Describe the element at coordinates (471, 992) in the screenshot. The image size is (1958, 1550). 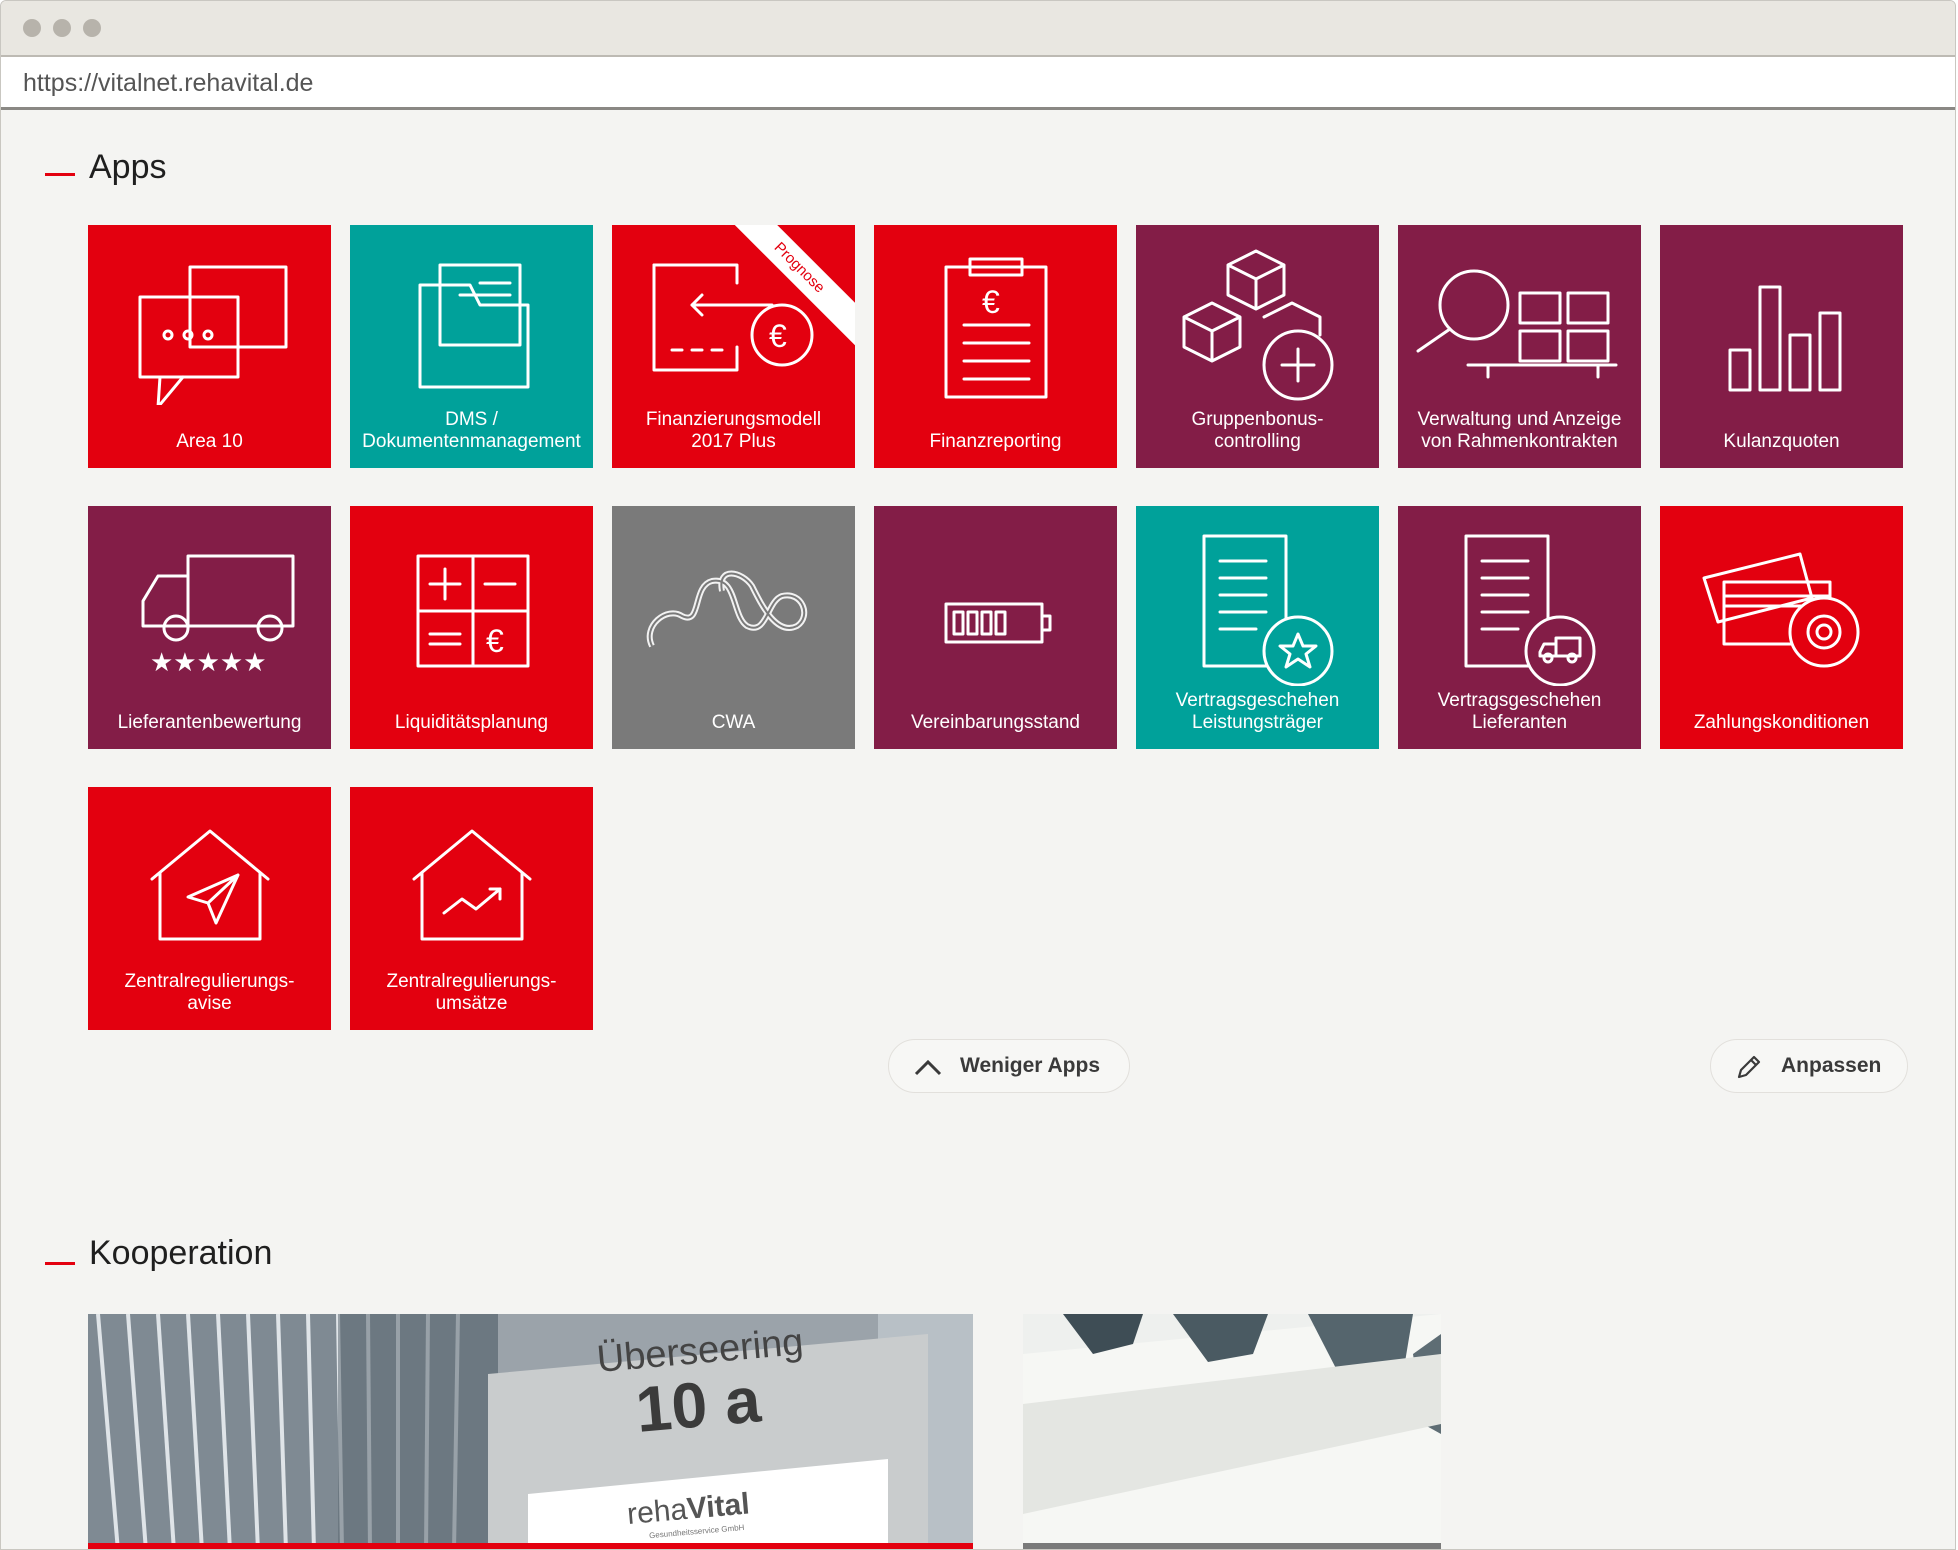
I see `app-tile-label: Zentralregulierungs- umsätze` at that location.